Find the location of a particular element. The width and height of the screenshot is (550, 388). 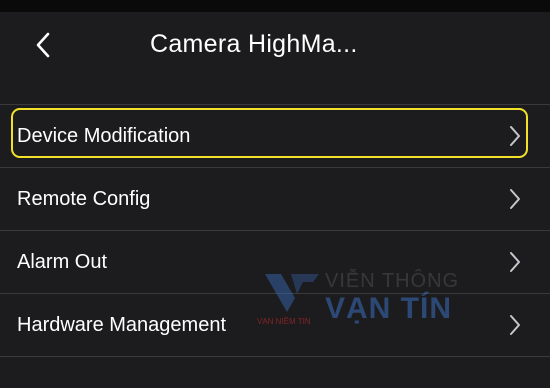

back-button is located at coordinates (43, 45).